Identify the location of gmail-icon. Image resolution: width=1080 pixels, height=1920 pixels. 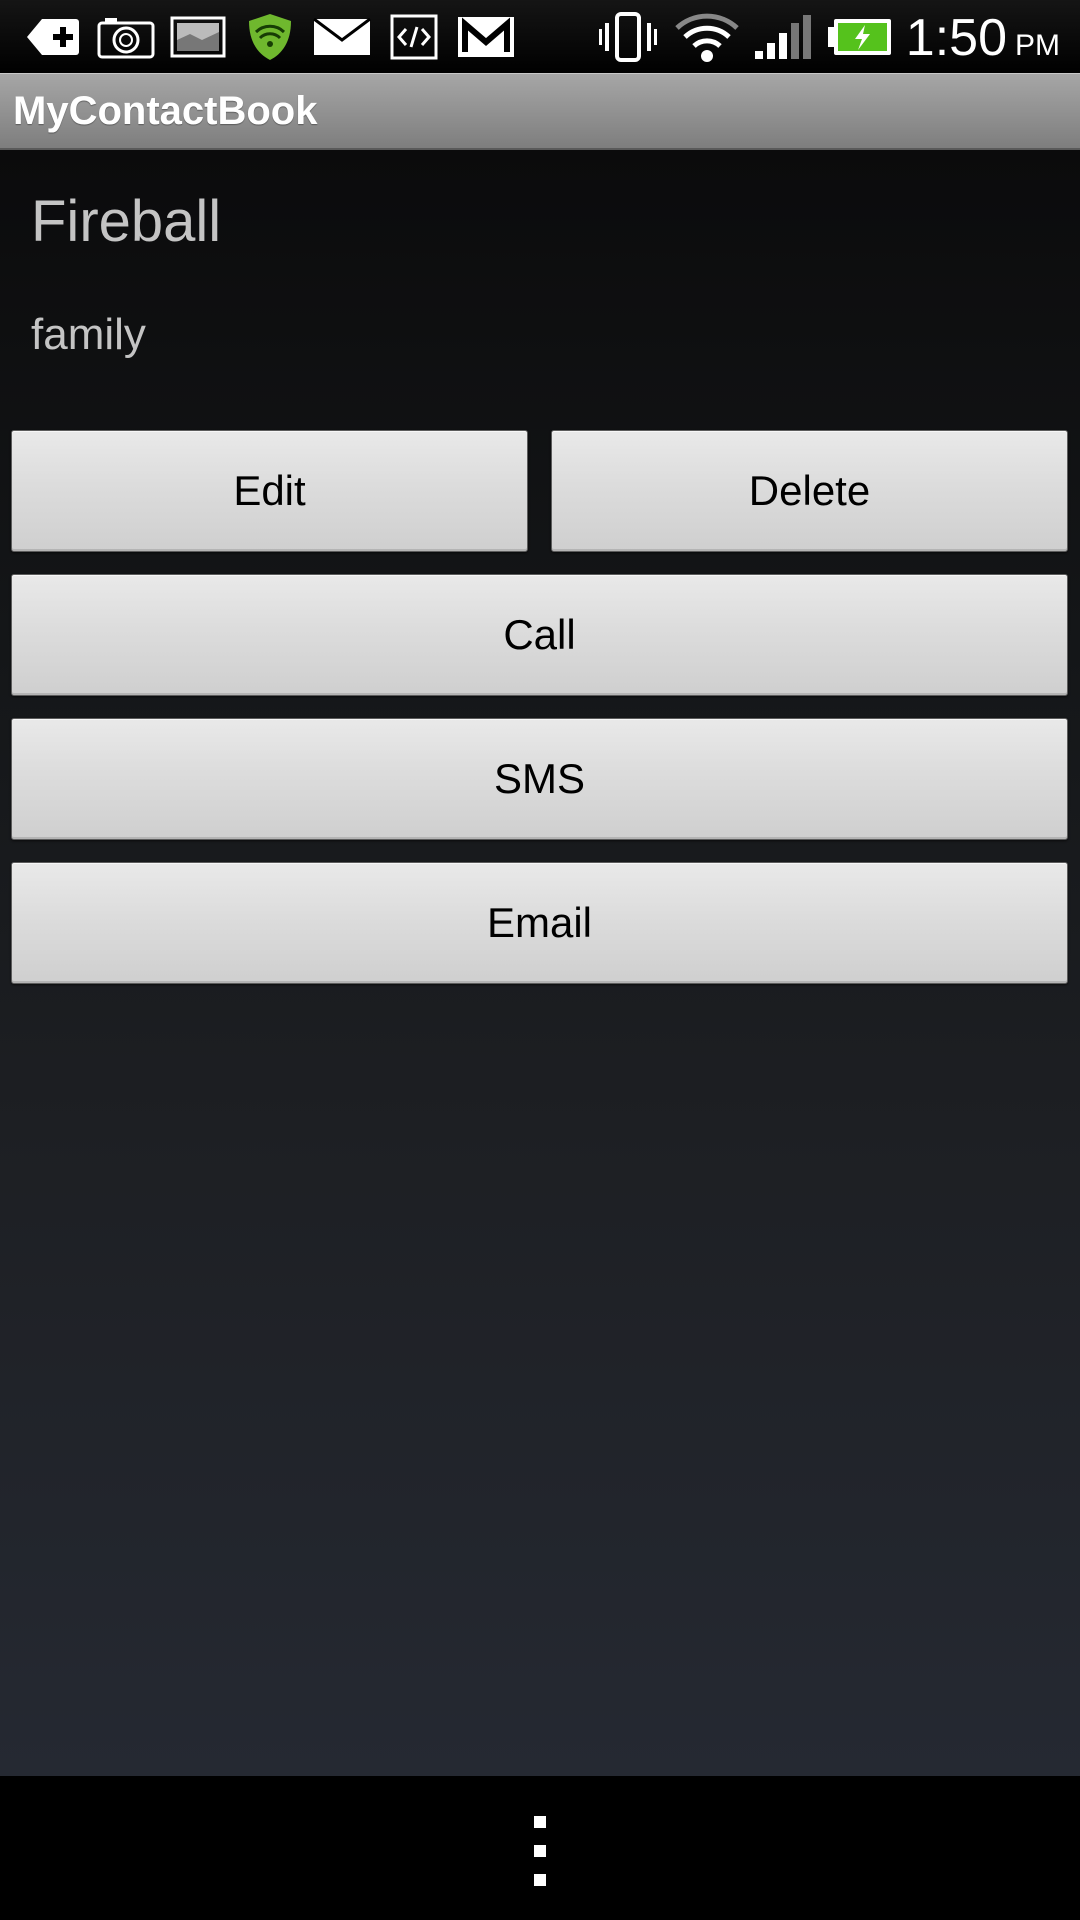
(486, 37).